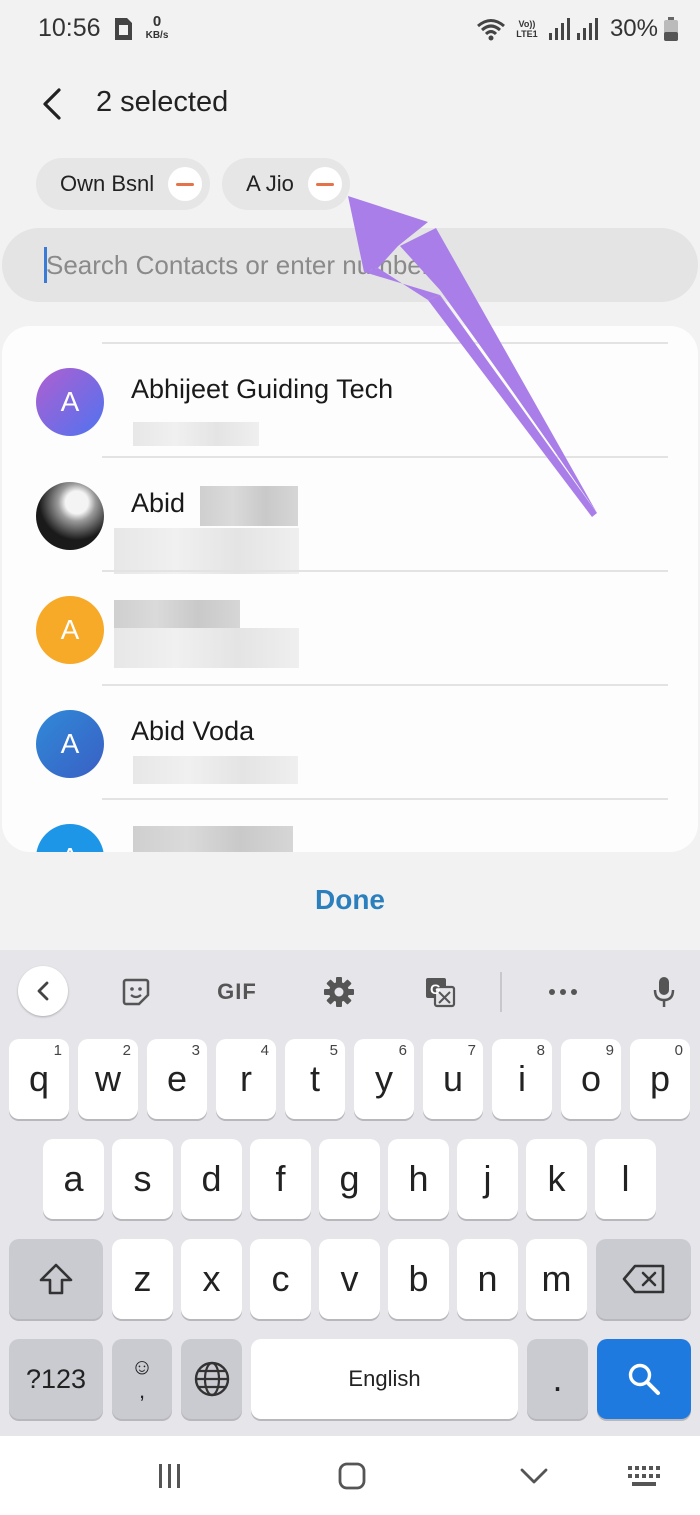 The image size is (700, 1515). What do you see at coordinates (73, 1179) in the screenshot?
I see `key-a: a` at bounding box center [73, 1179].